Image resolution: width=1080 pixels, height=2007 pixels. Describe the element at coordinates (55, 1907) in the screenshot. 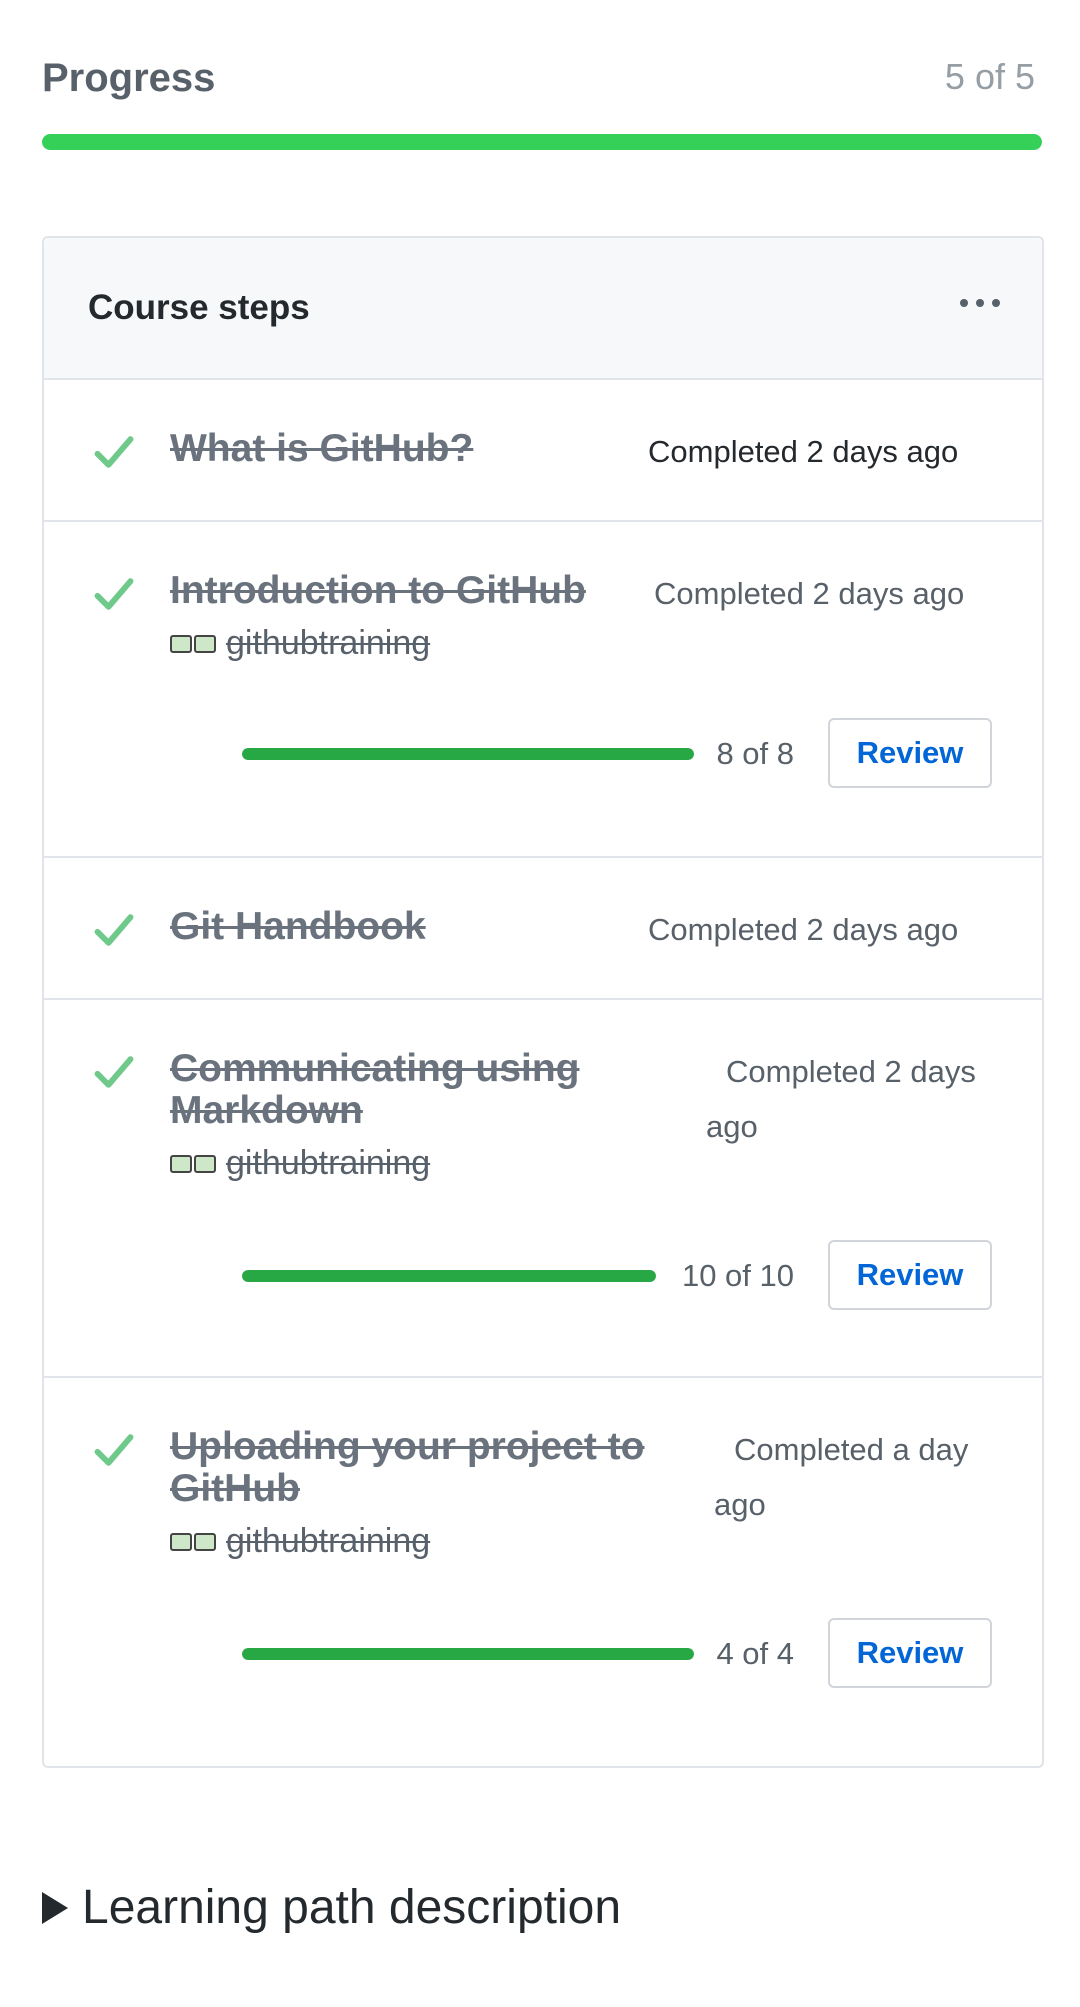

I see `triangle-right-icon` at that location.